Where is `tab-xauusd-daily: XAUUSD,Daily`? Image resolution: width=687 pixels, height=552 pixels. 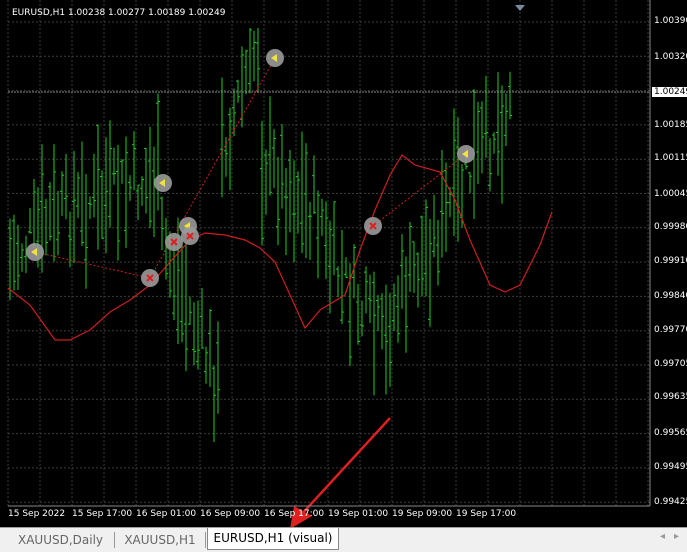 tab-xauusd-daily: XAUUSD,Daily is located at coordinates (60, 540).